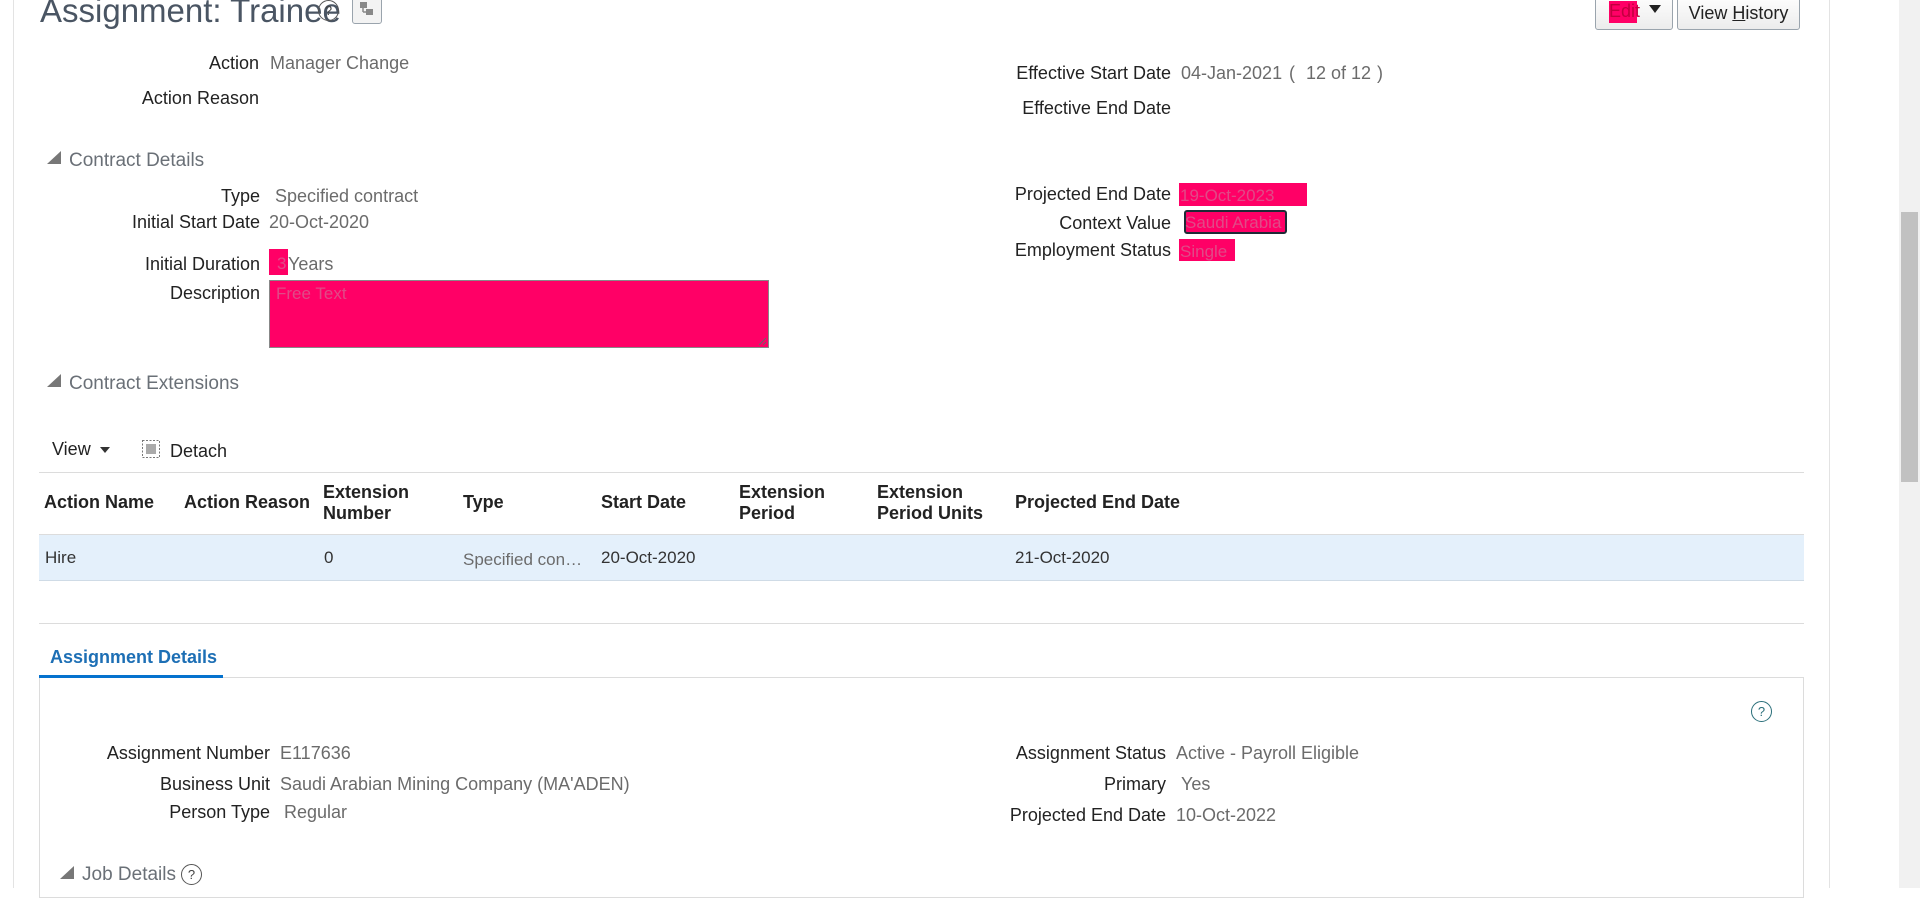 This screenshot has height=898, width=1920. I want to click on description-placeholder: Free Text, so click(311, 293).